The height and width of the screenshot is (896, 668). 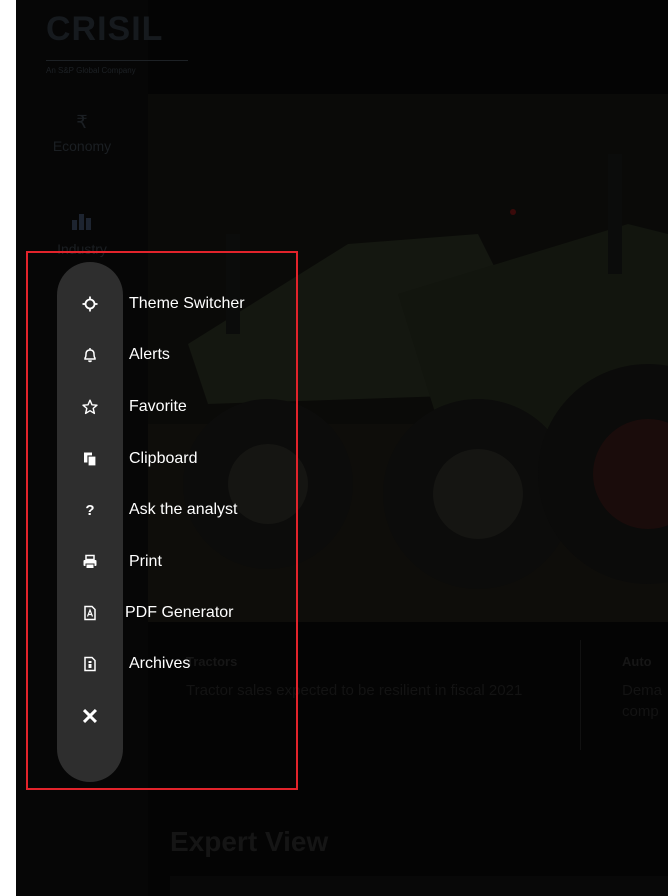 I want to click on menu-item-favorite: Favorite, so click(x=122, y=407).